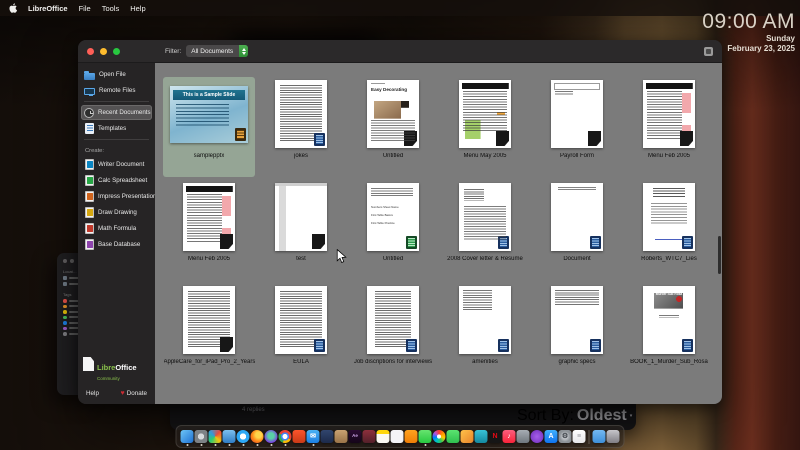 The height and width of the screenshot is (450, 800). What do you see at coordinates (411, 242) in the screenshot?
I see `calc-badge-icon` at bounding box center [411, 242].